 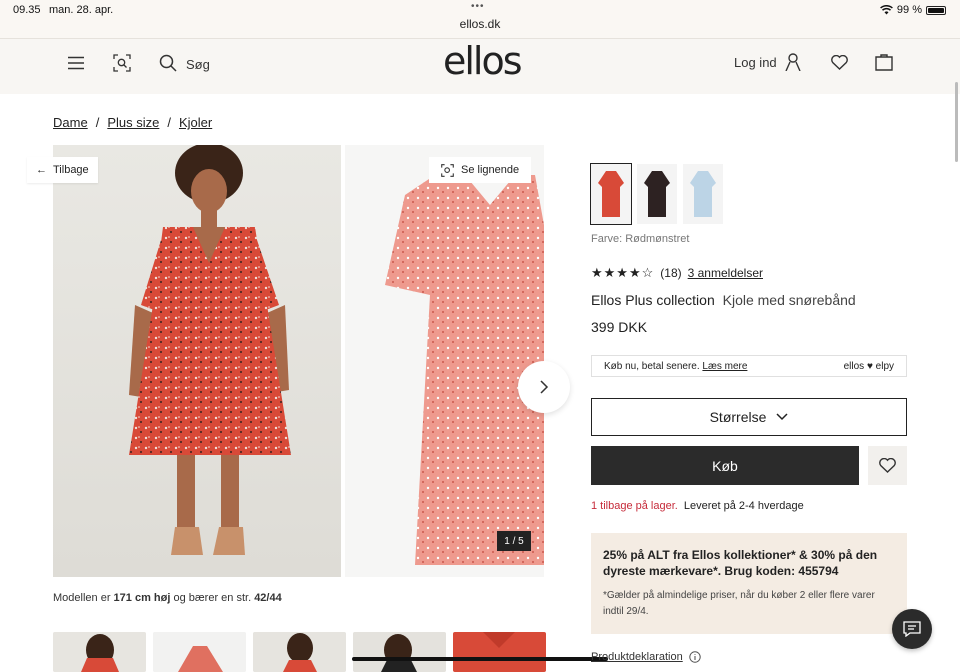 What do you see at coordinates (634, 506) in the screenshot?
I see `stock-status: 1 tilbage på lager.` at bounding box center [634, 506].